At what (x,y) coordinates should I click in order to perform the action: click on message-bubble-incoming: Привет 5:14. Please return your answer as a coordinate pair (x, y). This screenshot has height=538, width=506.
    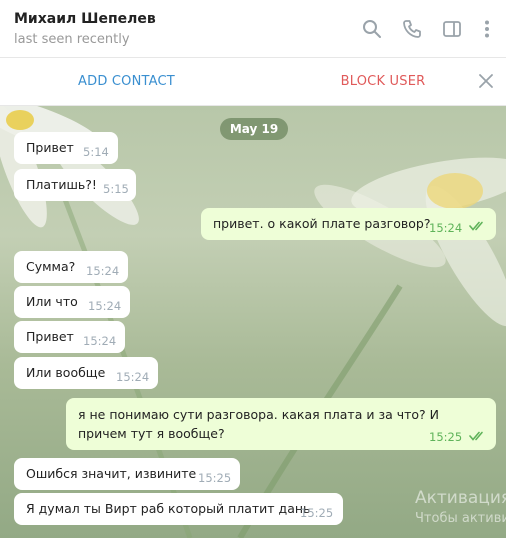
    Looking at the image, I should click on (66, 148).